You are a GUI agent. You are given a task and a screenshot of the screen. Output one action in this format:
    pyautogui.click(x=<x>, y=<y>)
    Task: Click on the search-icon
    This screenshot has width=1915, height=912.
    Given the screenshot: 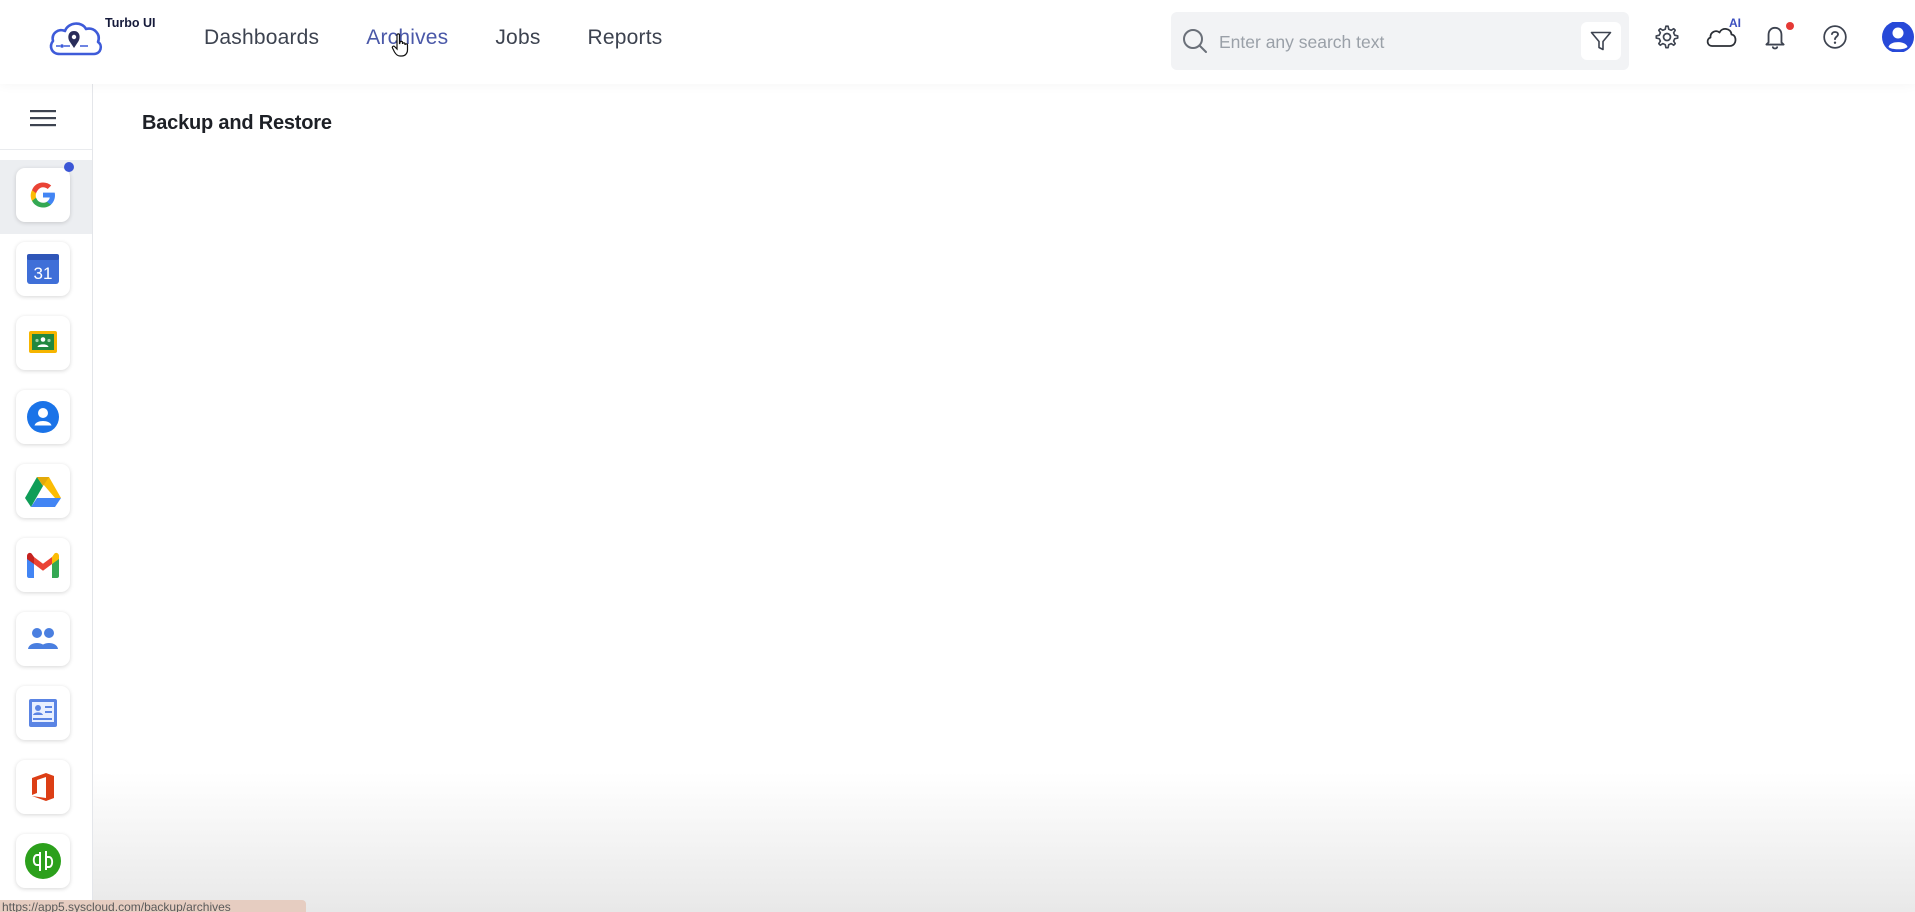 What is the action you would take?
    pyautogui.click(x=1195, y=41)
    